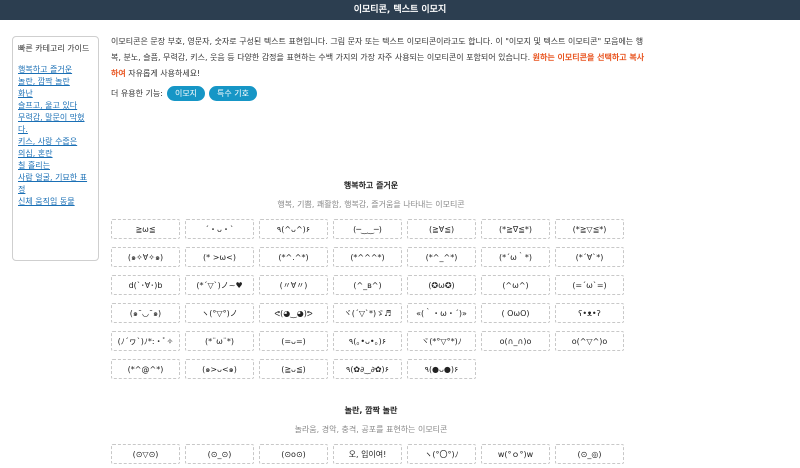 The image size is (800, 468). Describe the element at coordinates (515, 454) in the screenshot. I see `emoticon-cell: w(°ｏ°)w` at that location.